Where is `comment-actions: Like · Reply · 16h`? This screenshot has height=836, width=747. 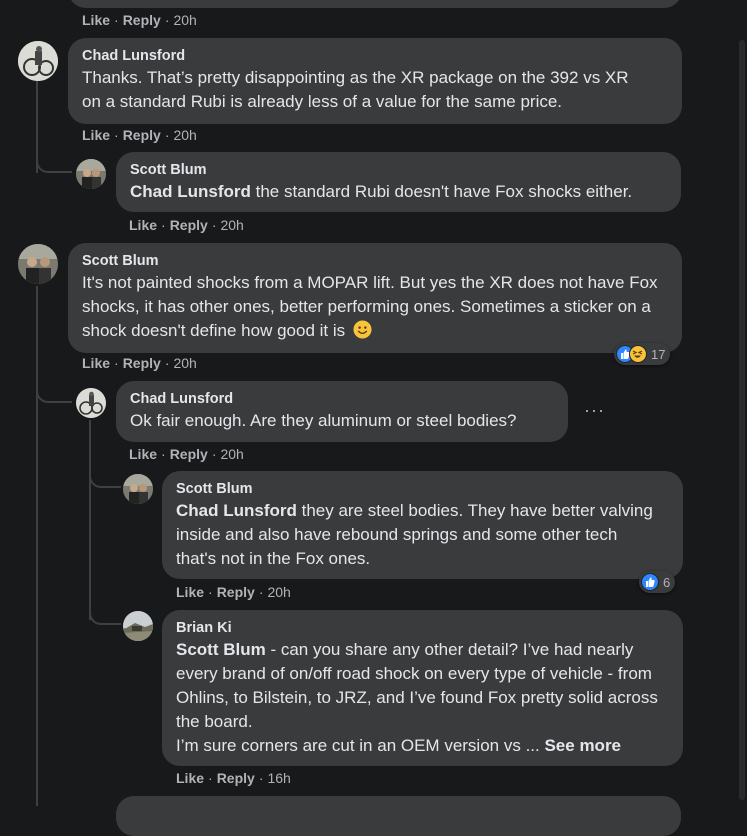
comment-actions: Like · Reply · 16h is located at coordinates (233, 778).